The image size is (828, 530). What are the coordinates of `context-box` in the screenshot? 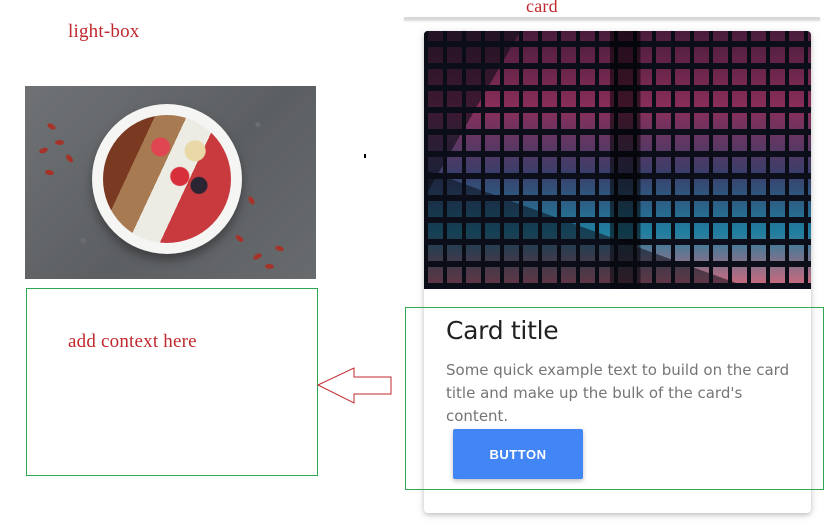 It's located at (172, 382).